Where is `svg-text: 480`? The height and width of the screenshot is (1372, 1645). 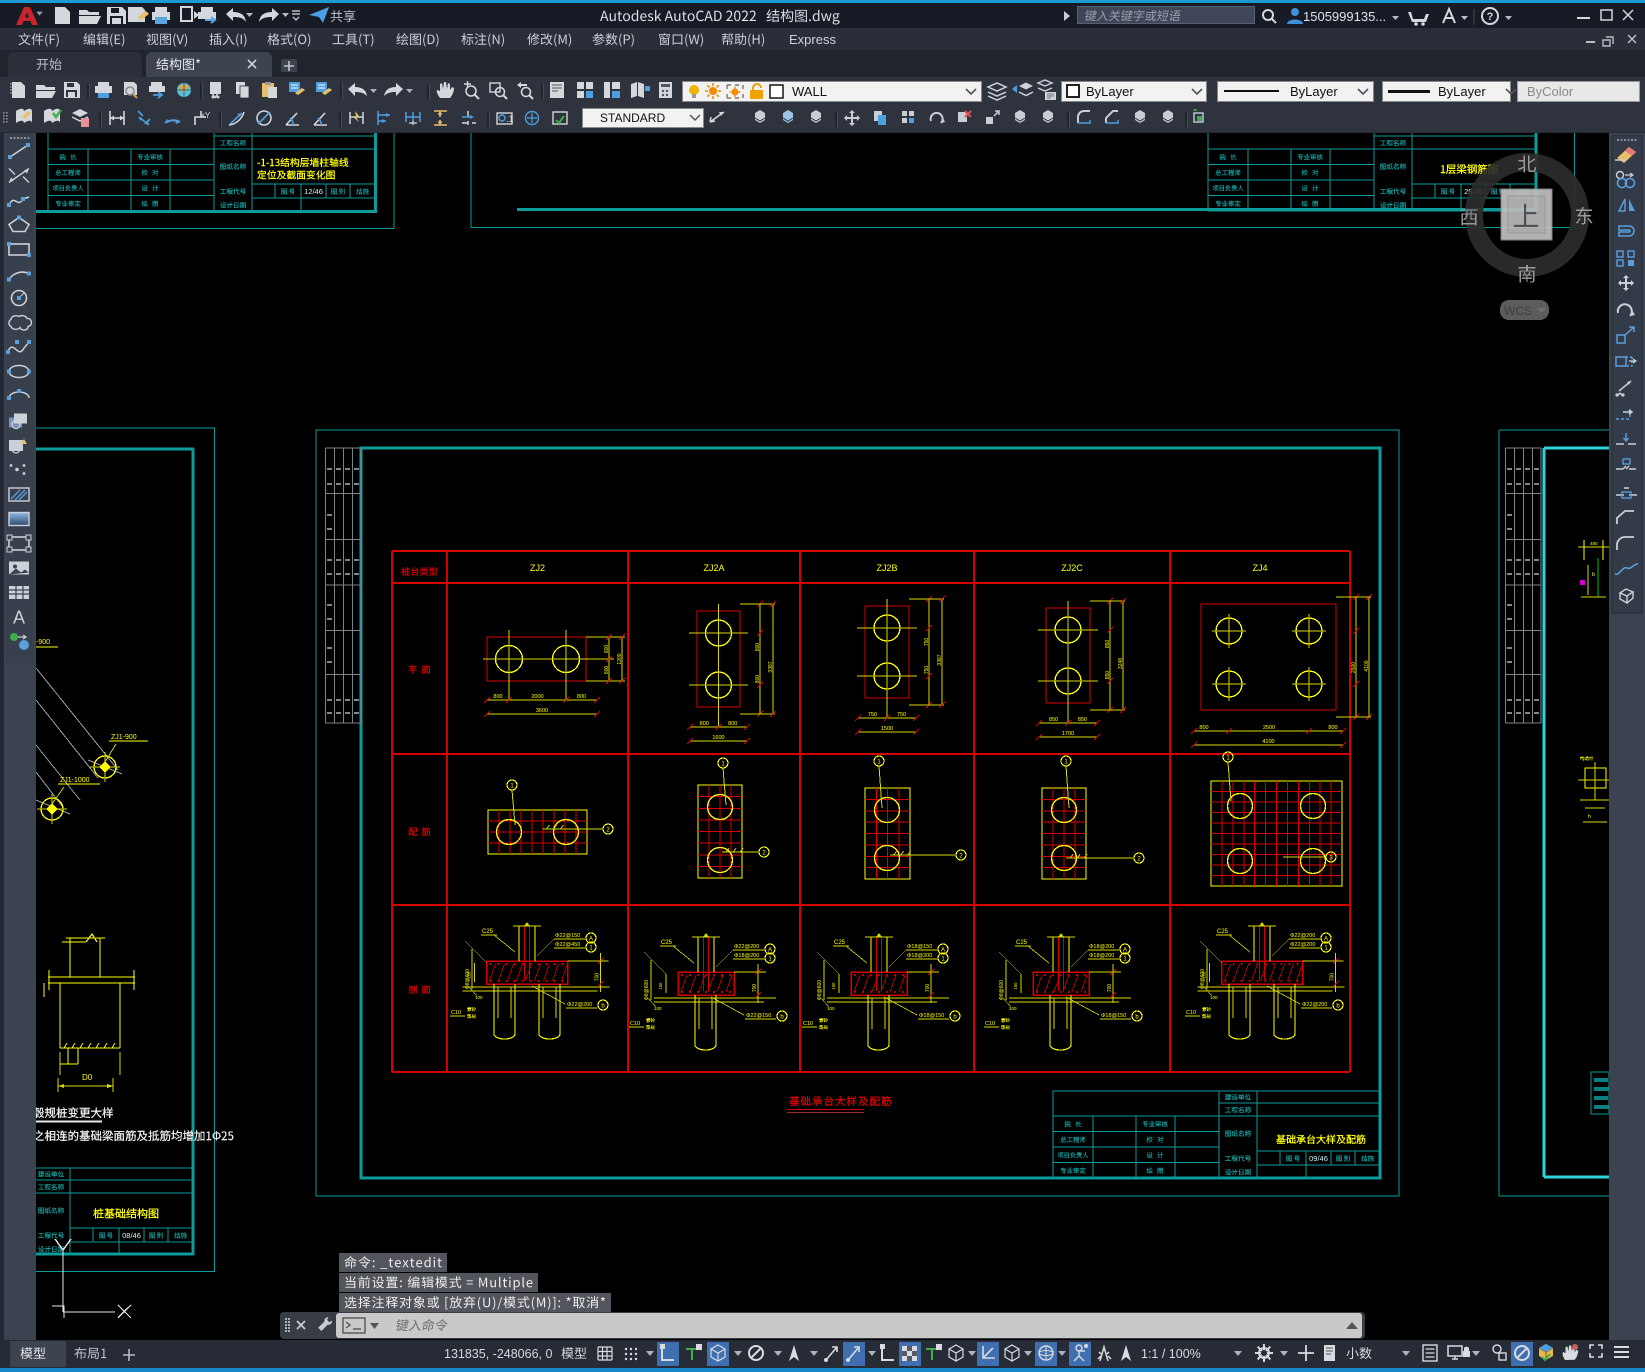 svg-text: 480 is located at coordinates (1594, 543).